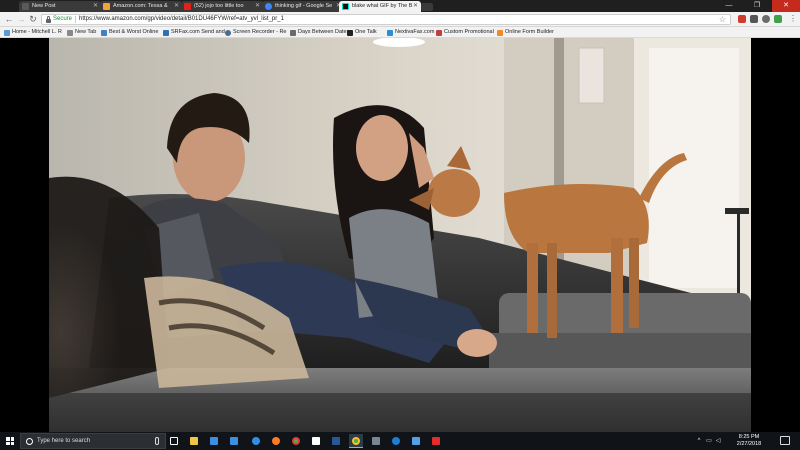 Image resolution: width=800 pixels, height=450 pixels. What do you see at coordinates (336, 441) in the screenshot?
I see `word-icon` at bounding box center [336, 441].